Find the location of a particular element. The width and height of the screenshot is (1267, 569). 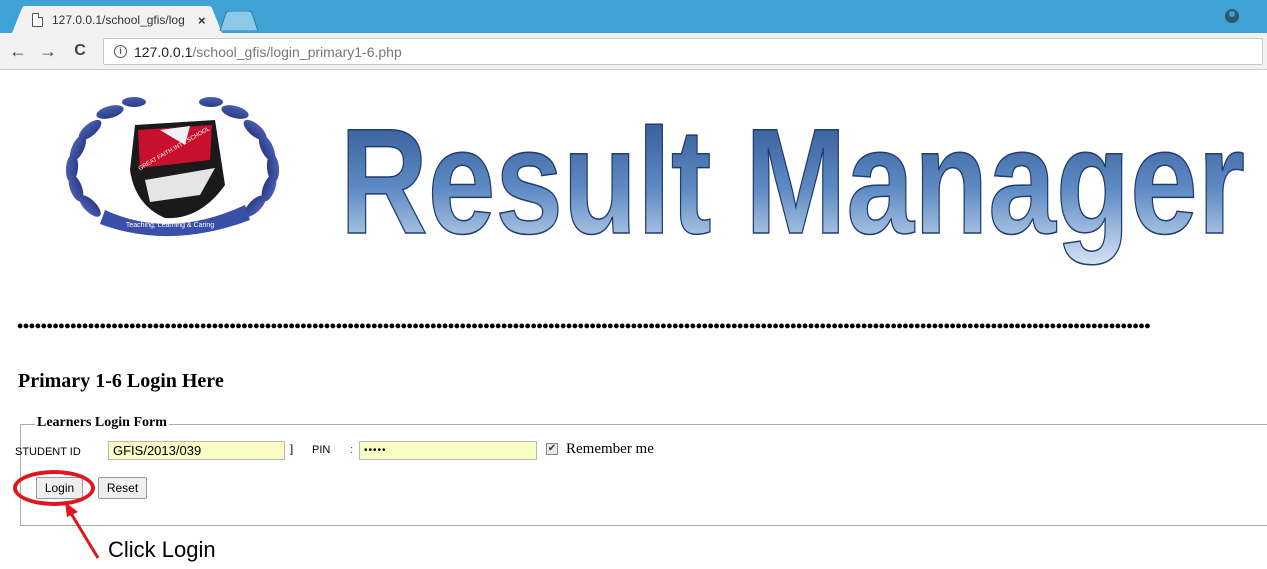

reset-button: Reset is located at coordinates (122, 488).